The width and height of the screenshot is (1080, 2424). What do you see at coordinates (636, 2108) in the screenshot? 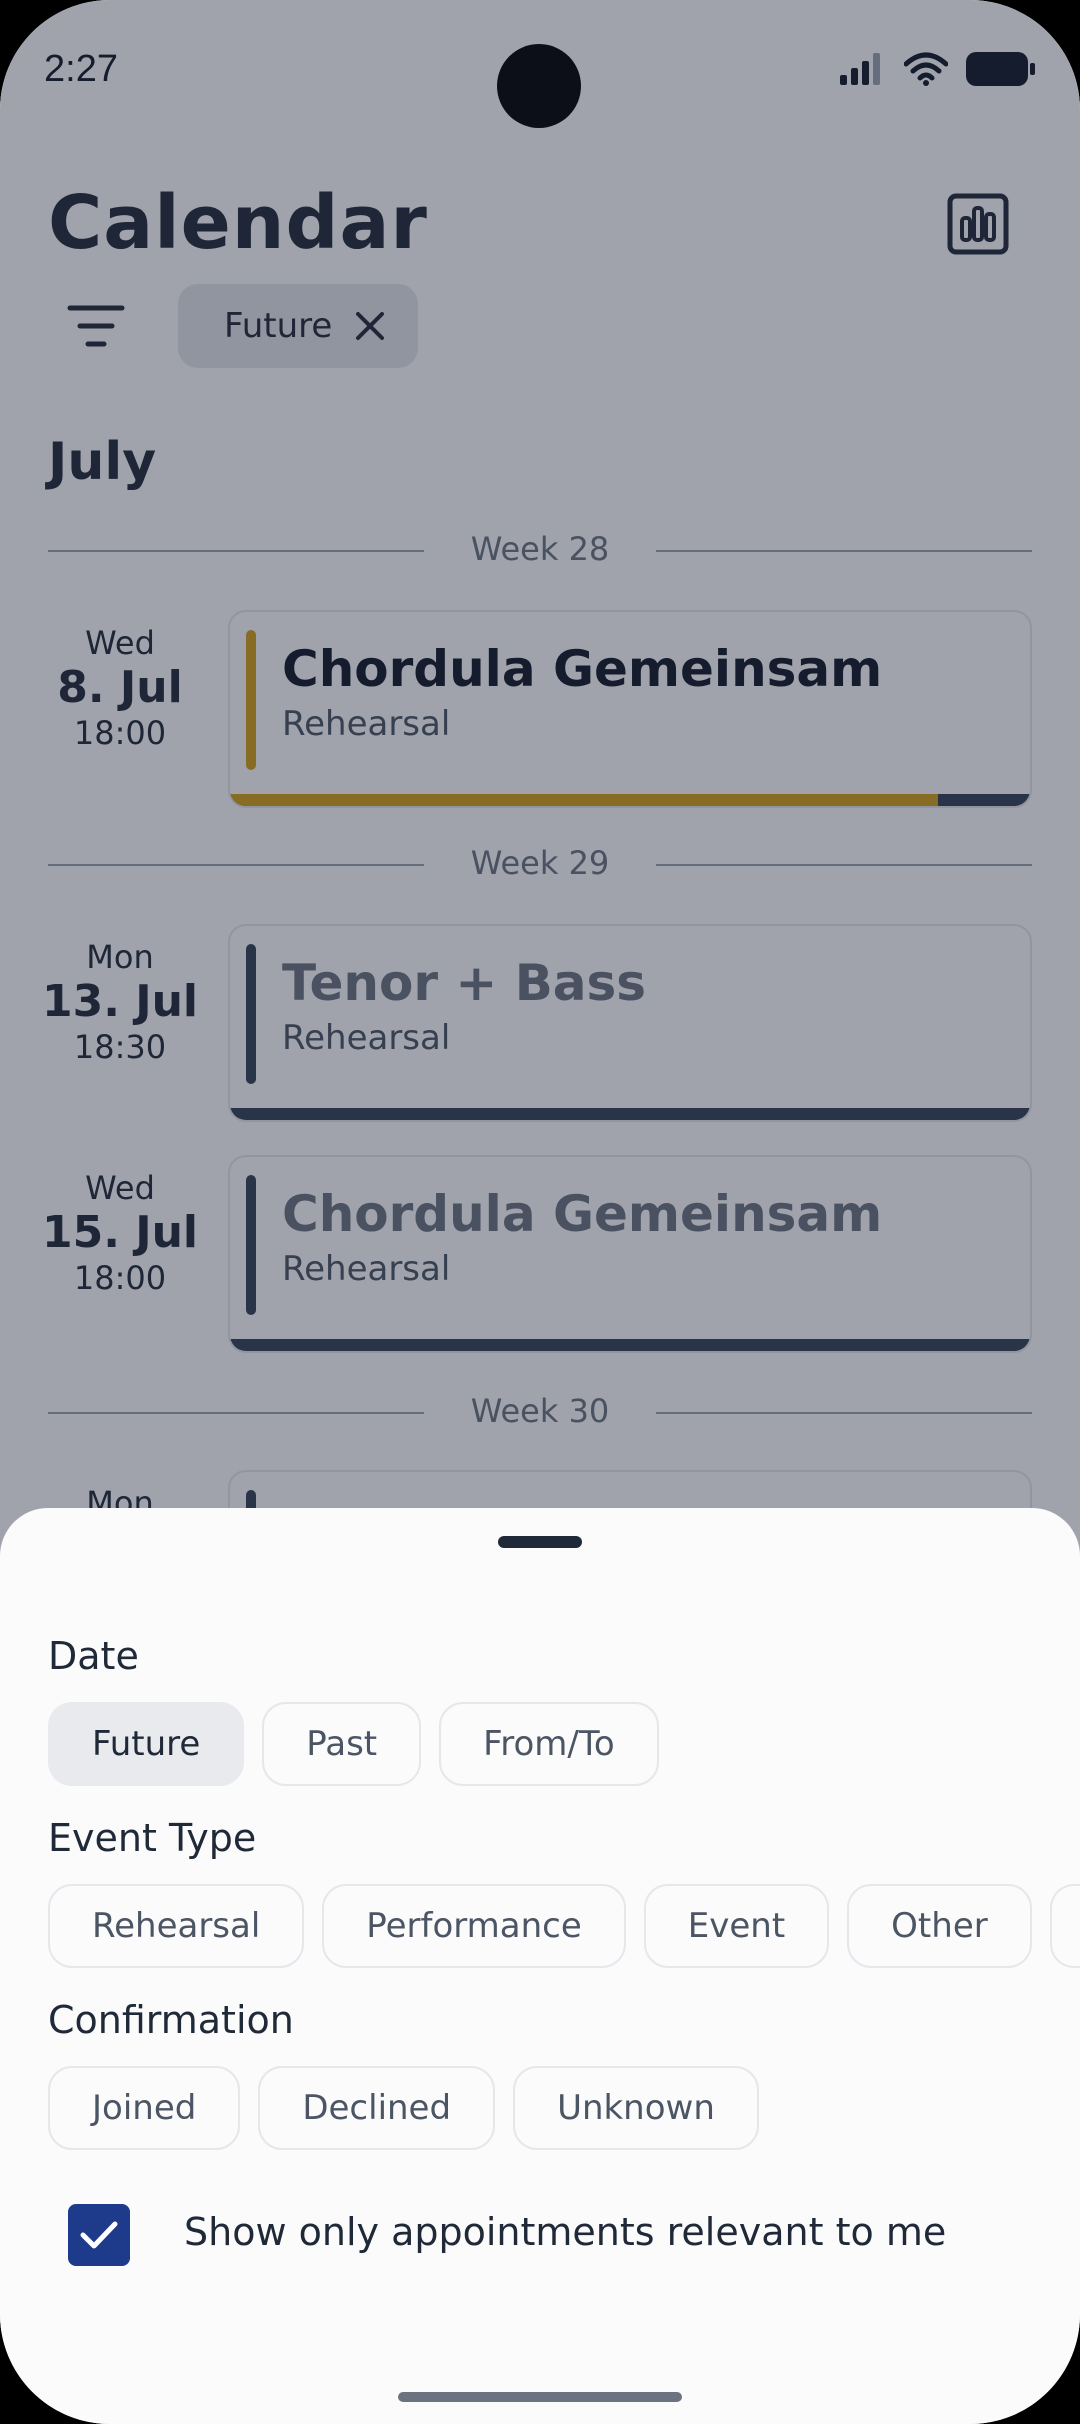
I see `confirmation-chip-unknown: Unknown` at bounding box center [636, 2108].